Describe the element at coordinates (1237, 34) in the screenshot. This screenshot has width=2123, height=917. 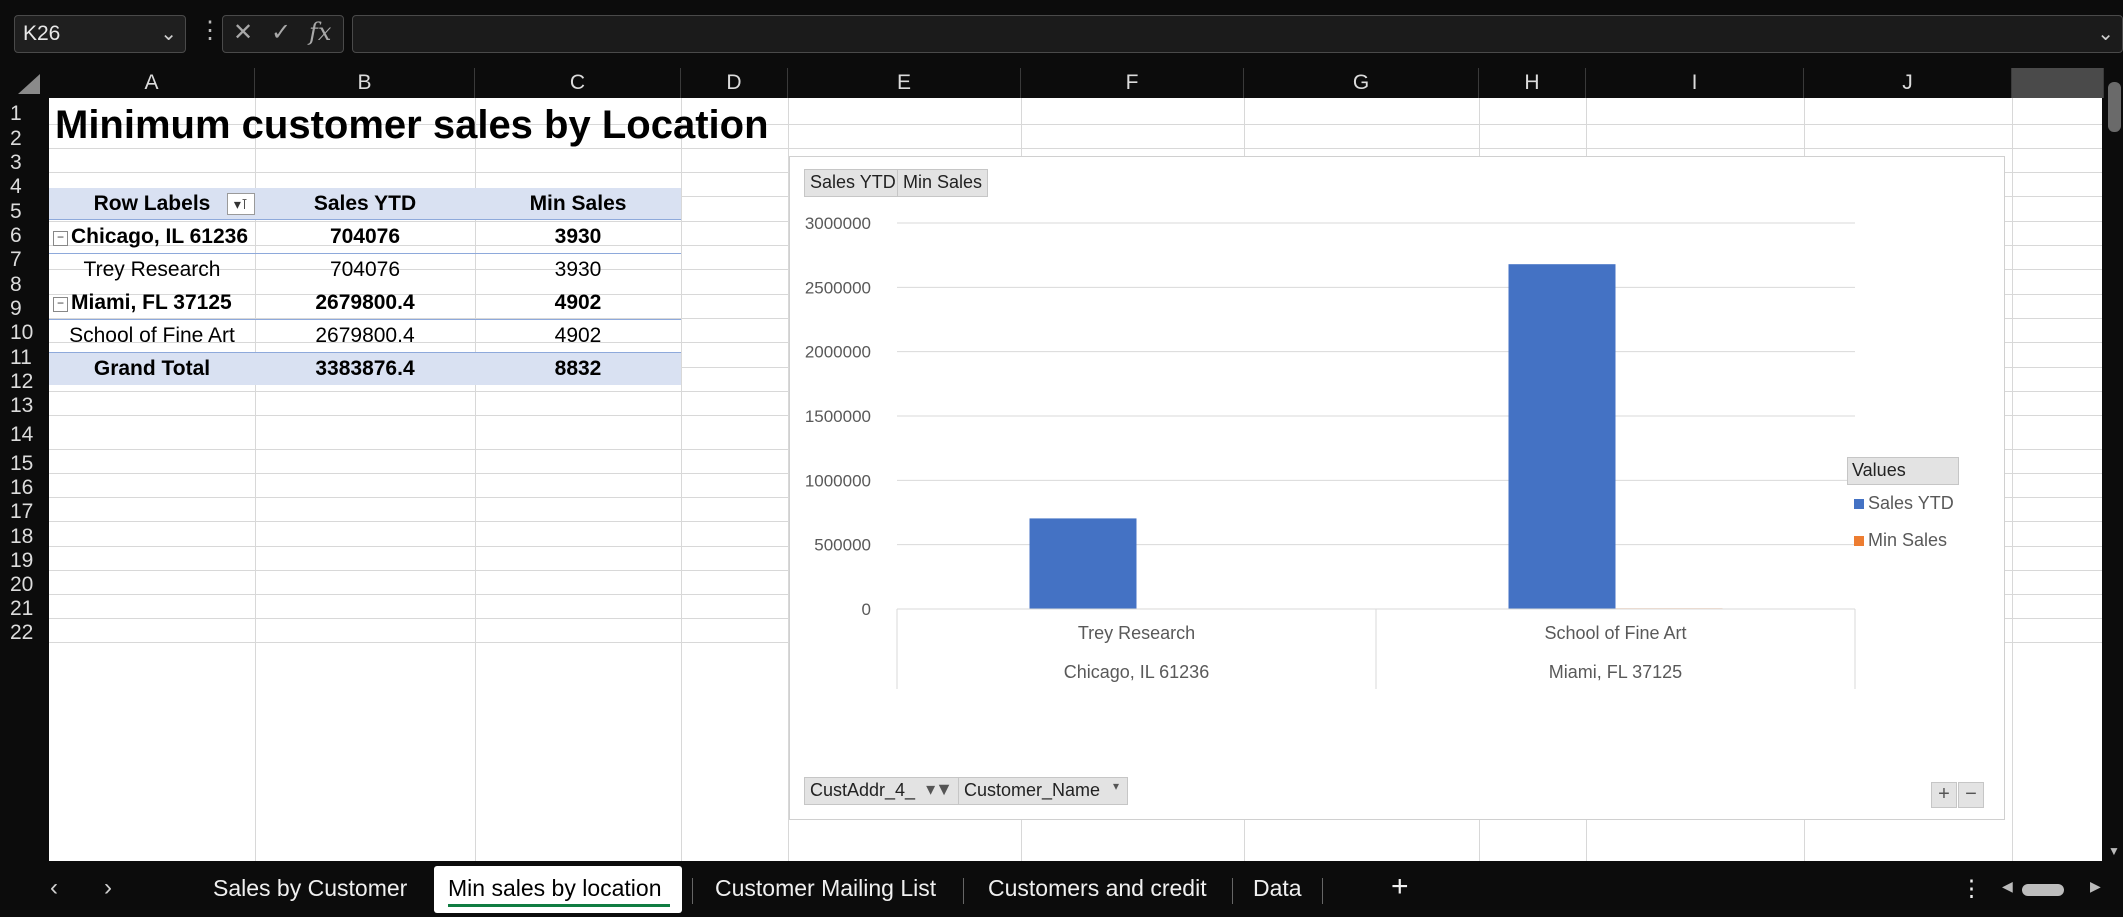
I see `formula-input: ⌄` at that location.